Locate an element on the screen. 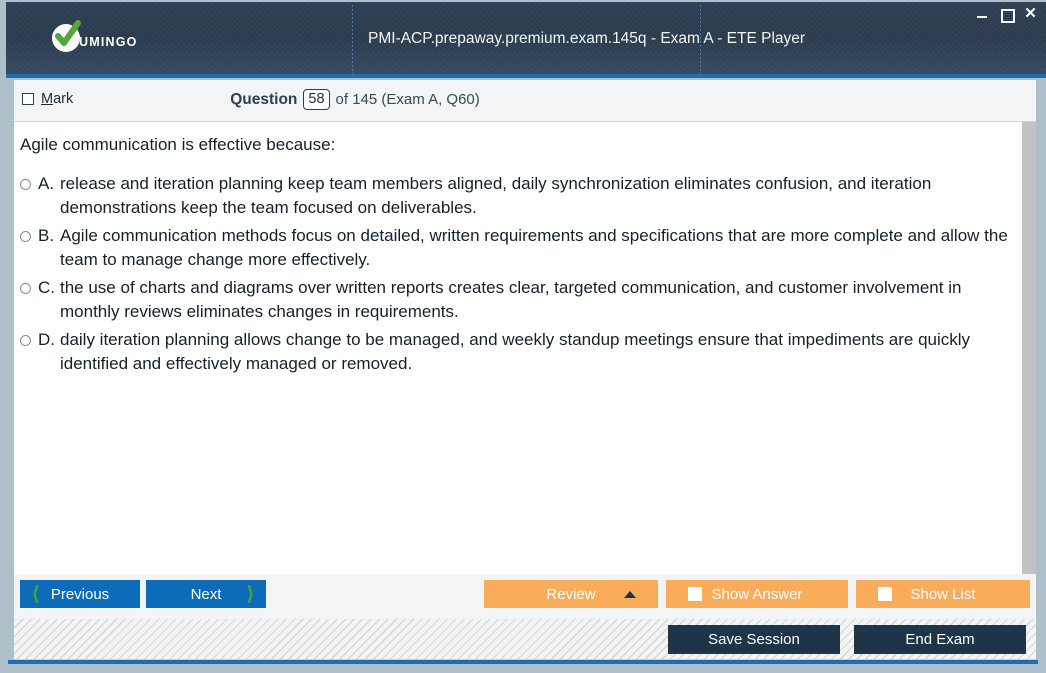 The width and height of the screenshot is (1046, 673). end-exam-button: End Exam is located at coordinates (940, 639).